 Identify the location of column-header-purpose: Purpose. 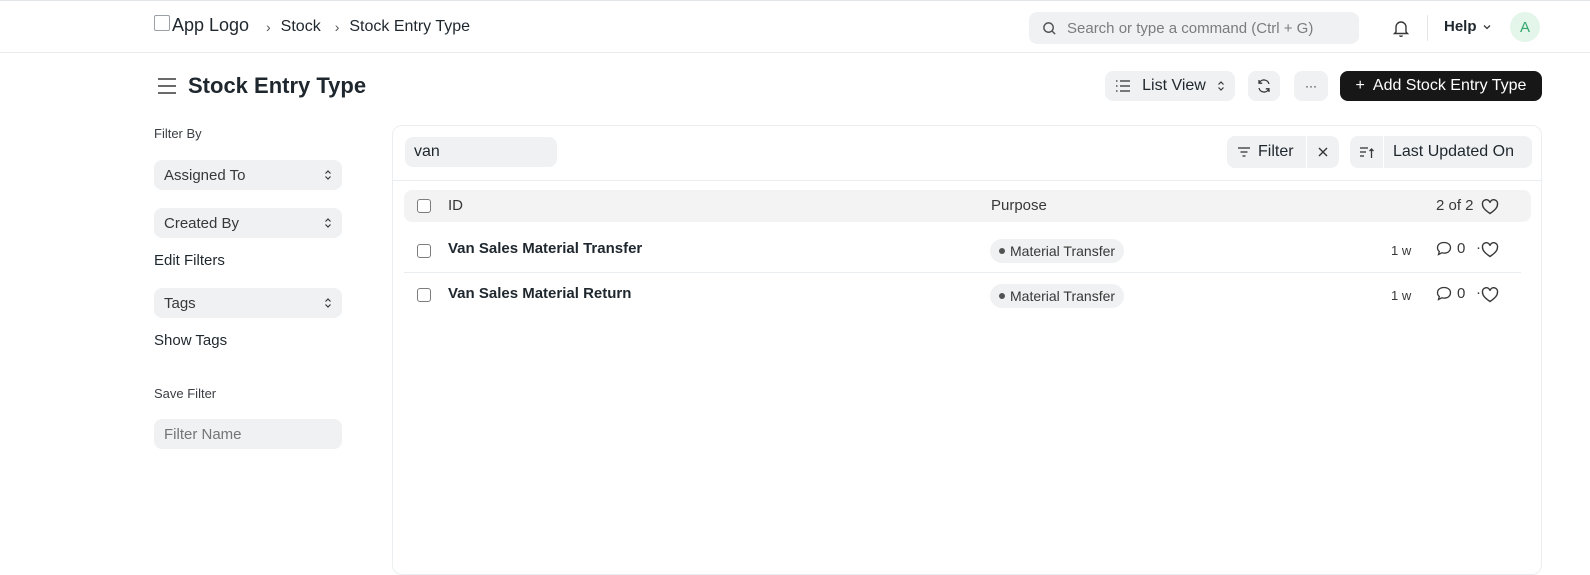
(1019, 205).